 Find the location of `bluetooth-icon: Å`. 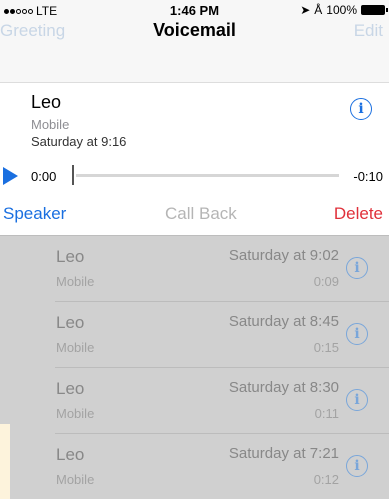

bluetooth-icon: Å is located at coordinates (318, 10).